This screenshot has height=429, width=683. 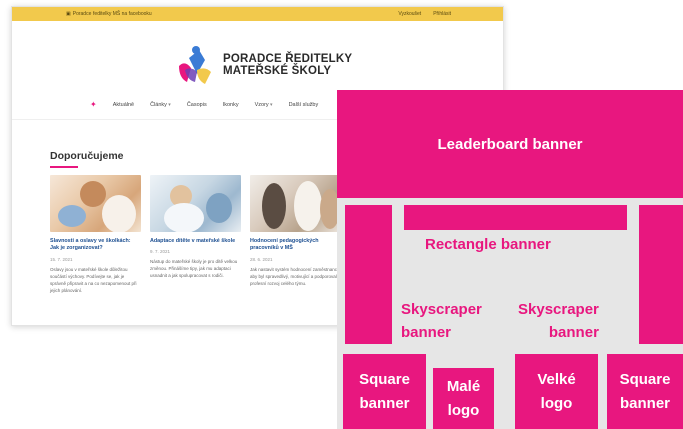 I want to click on skyscraper-banner-left-block, so click(x=368, y=274).